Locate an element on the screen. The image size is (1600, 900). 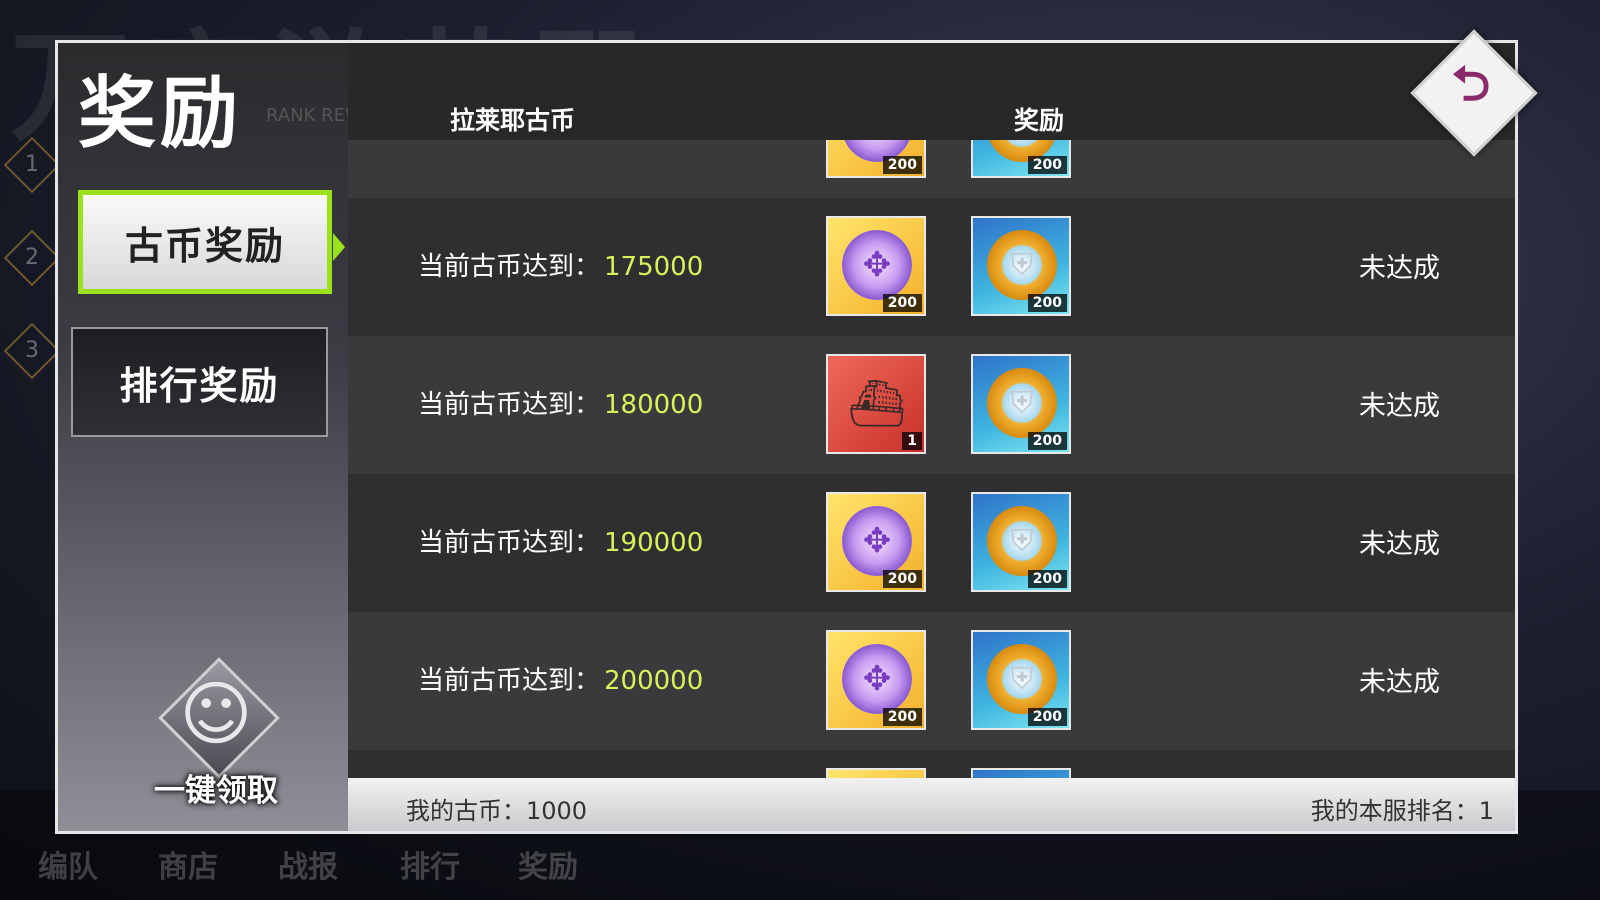
reward-item: ⛴ 1 is located at coordinates (876, 404).